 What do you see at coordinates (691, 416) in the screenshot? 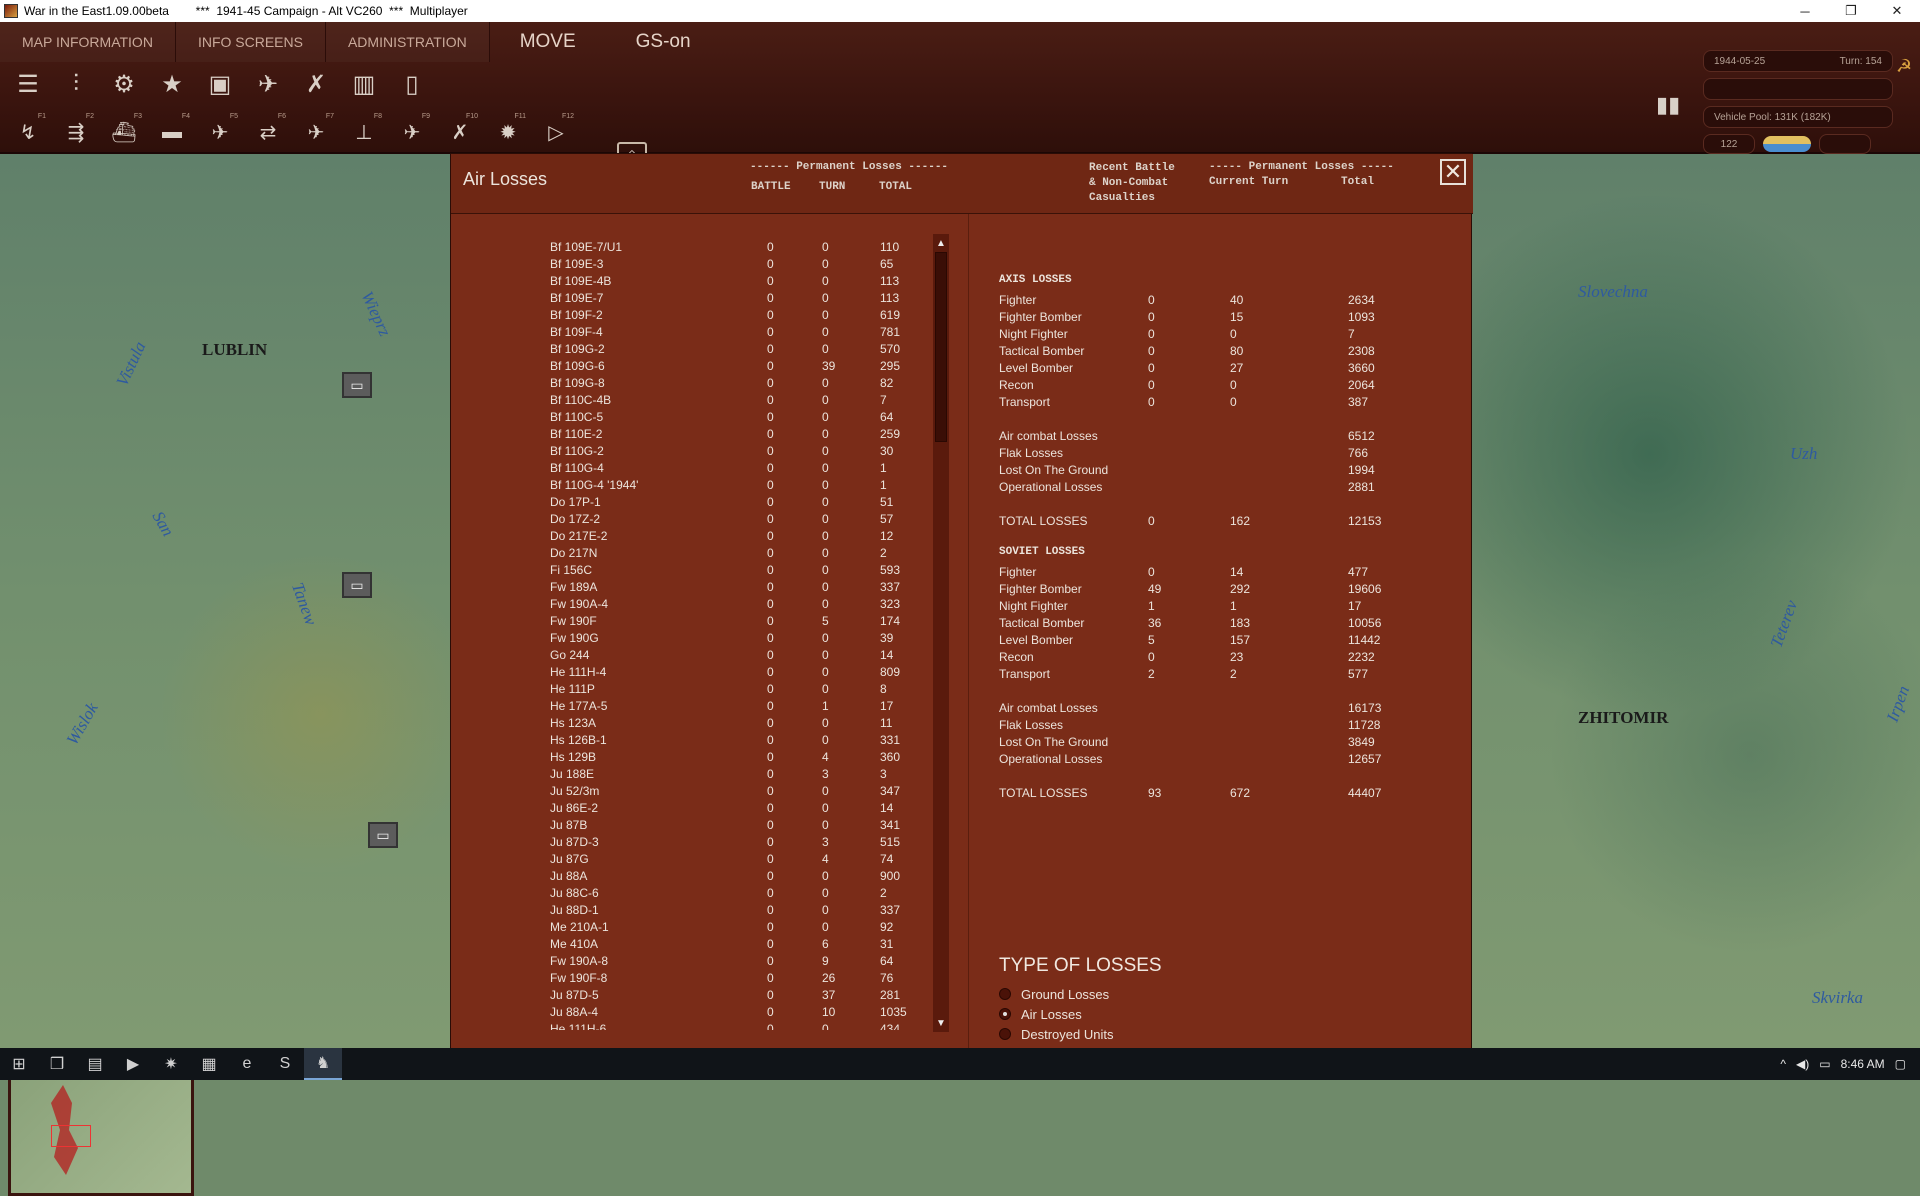
I see `aircraft-row: Bf 110C-5 0 0 64` at bounding box center [691, 416].